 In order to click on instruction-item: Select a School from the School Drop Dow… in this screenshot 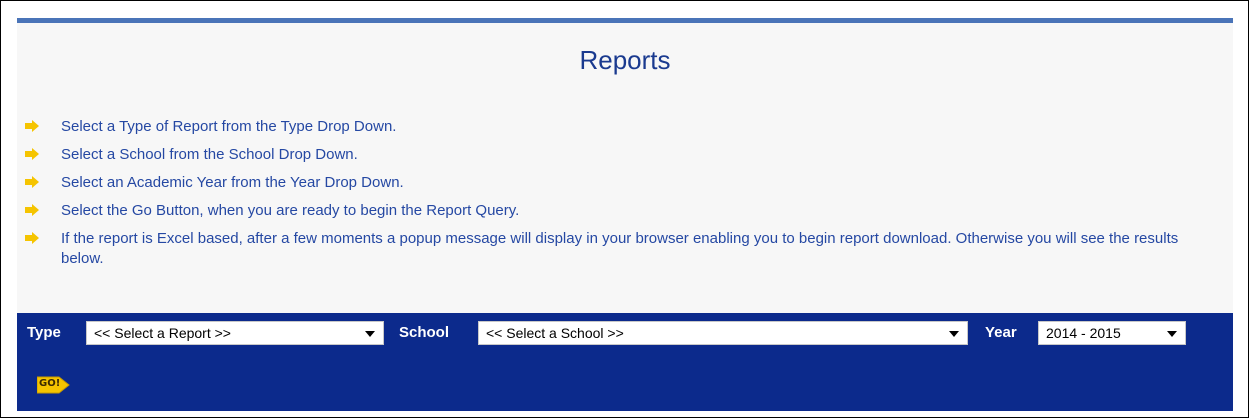, I will do `click(620, 155)`.